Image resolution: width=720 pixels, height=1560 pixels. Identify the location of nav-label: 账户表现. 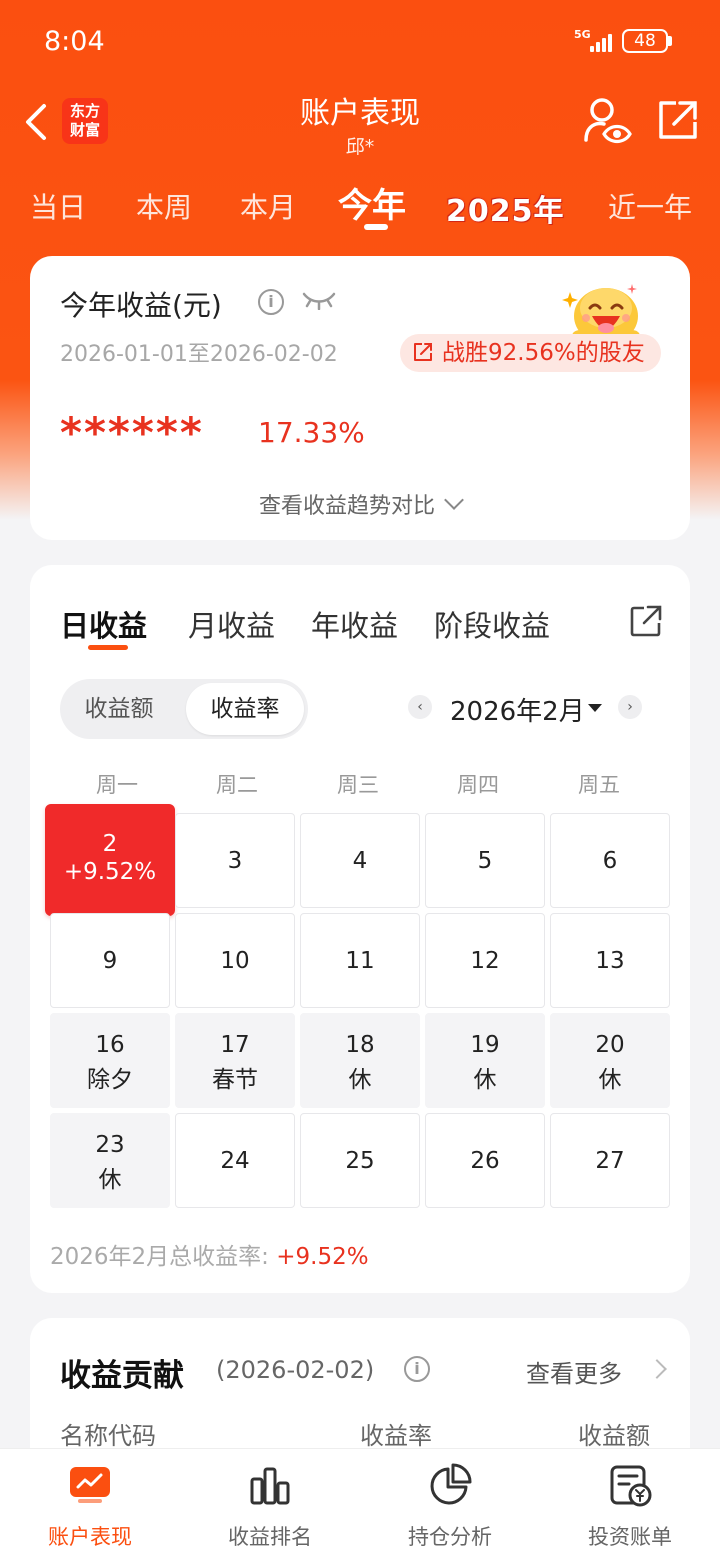
(90, 1537).